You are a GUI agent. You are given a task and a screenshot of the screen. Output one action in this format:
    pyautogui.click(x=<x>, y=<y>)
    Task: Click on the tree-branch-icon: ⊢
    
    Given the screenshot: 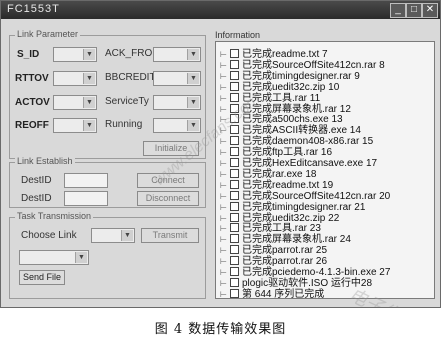 What is the action you would take?
    pyautogui.click(x=223, y=294)
    